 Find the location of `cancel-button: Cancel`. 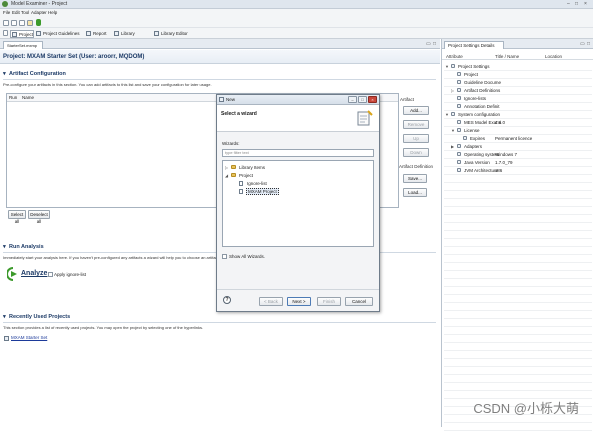

cancel-button: Cancel is located at coordinates (359, 301).